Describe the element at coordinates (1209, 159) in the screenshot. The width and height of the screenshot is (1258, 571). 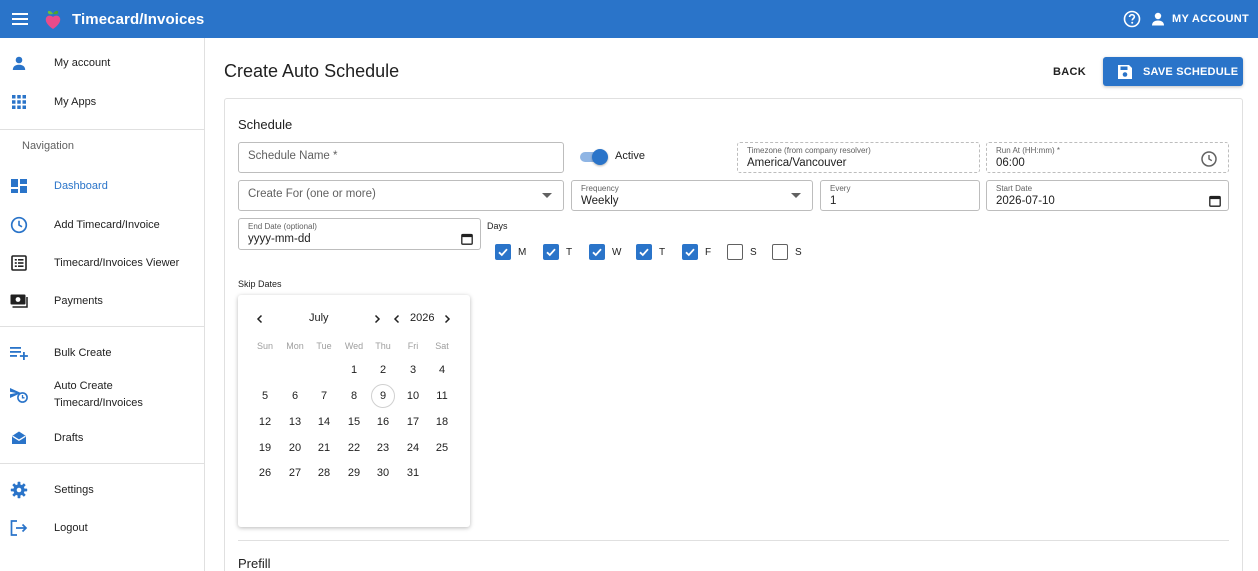
I see `clock-icon` at that location.